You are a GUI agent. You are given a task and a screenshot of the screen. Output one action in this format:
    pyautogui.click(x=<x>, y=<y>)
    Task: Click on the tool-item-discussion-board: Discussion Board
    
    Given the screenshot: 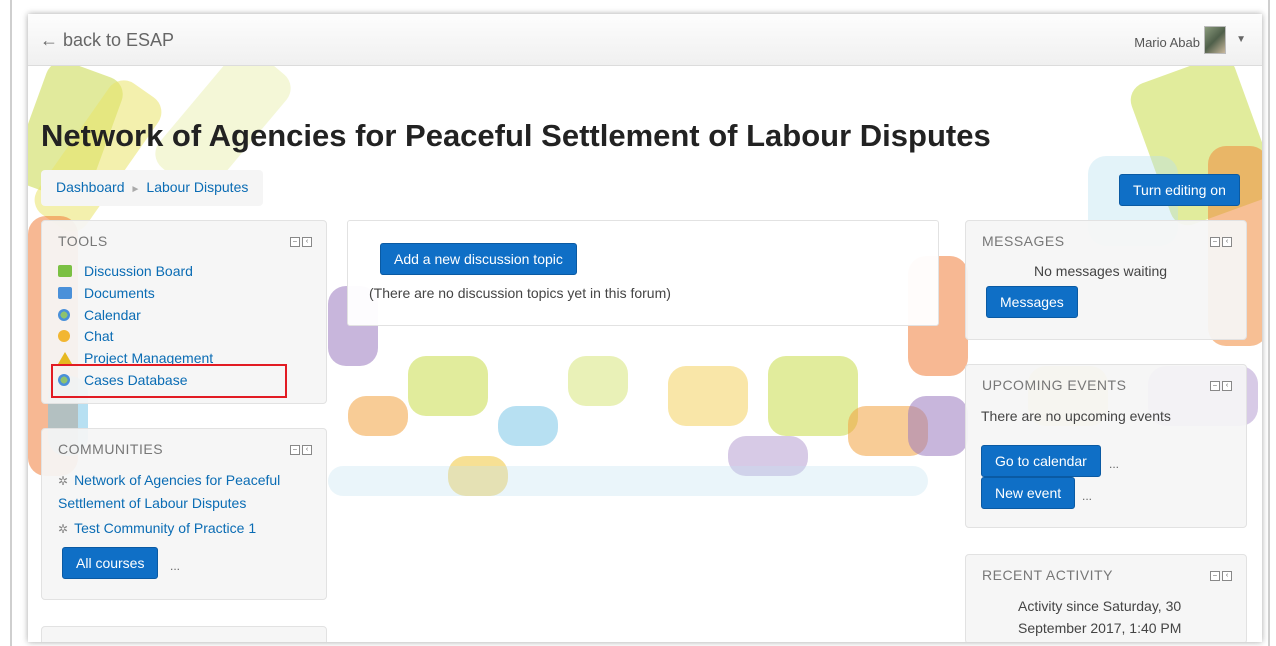 What is the action you would take?
    pyautogui.click(x=125, y=271)
    